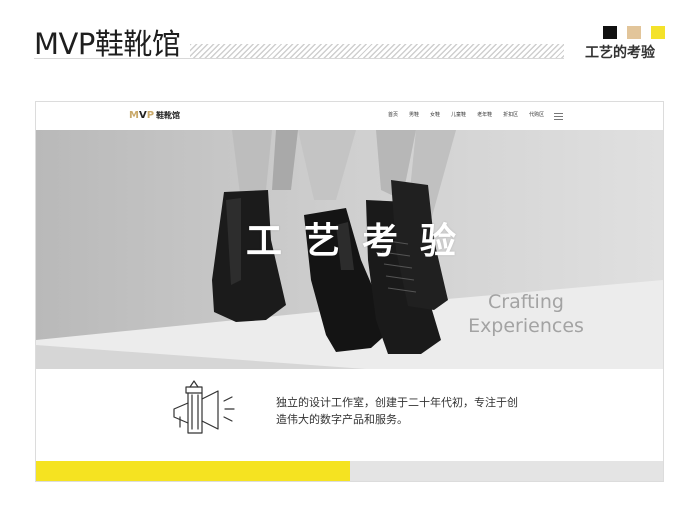 The width and height of the screenshot is (700, 507). I want to click on decorative-hatch-band, so click(377, 51).